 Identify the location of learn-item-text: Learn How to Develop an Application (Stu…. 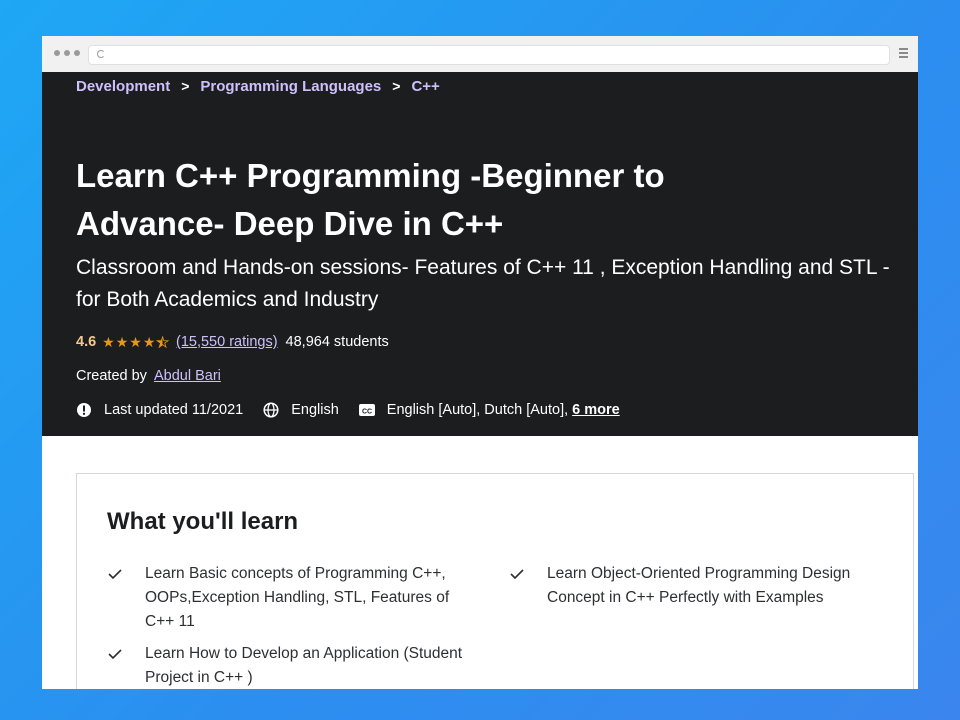
(304, 665).